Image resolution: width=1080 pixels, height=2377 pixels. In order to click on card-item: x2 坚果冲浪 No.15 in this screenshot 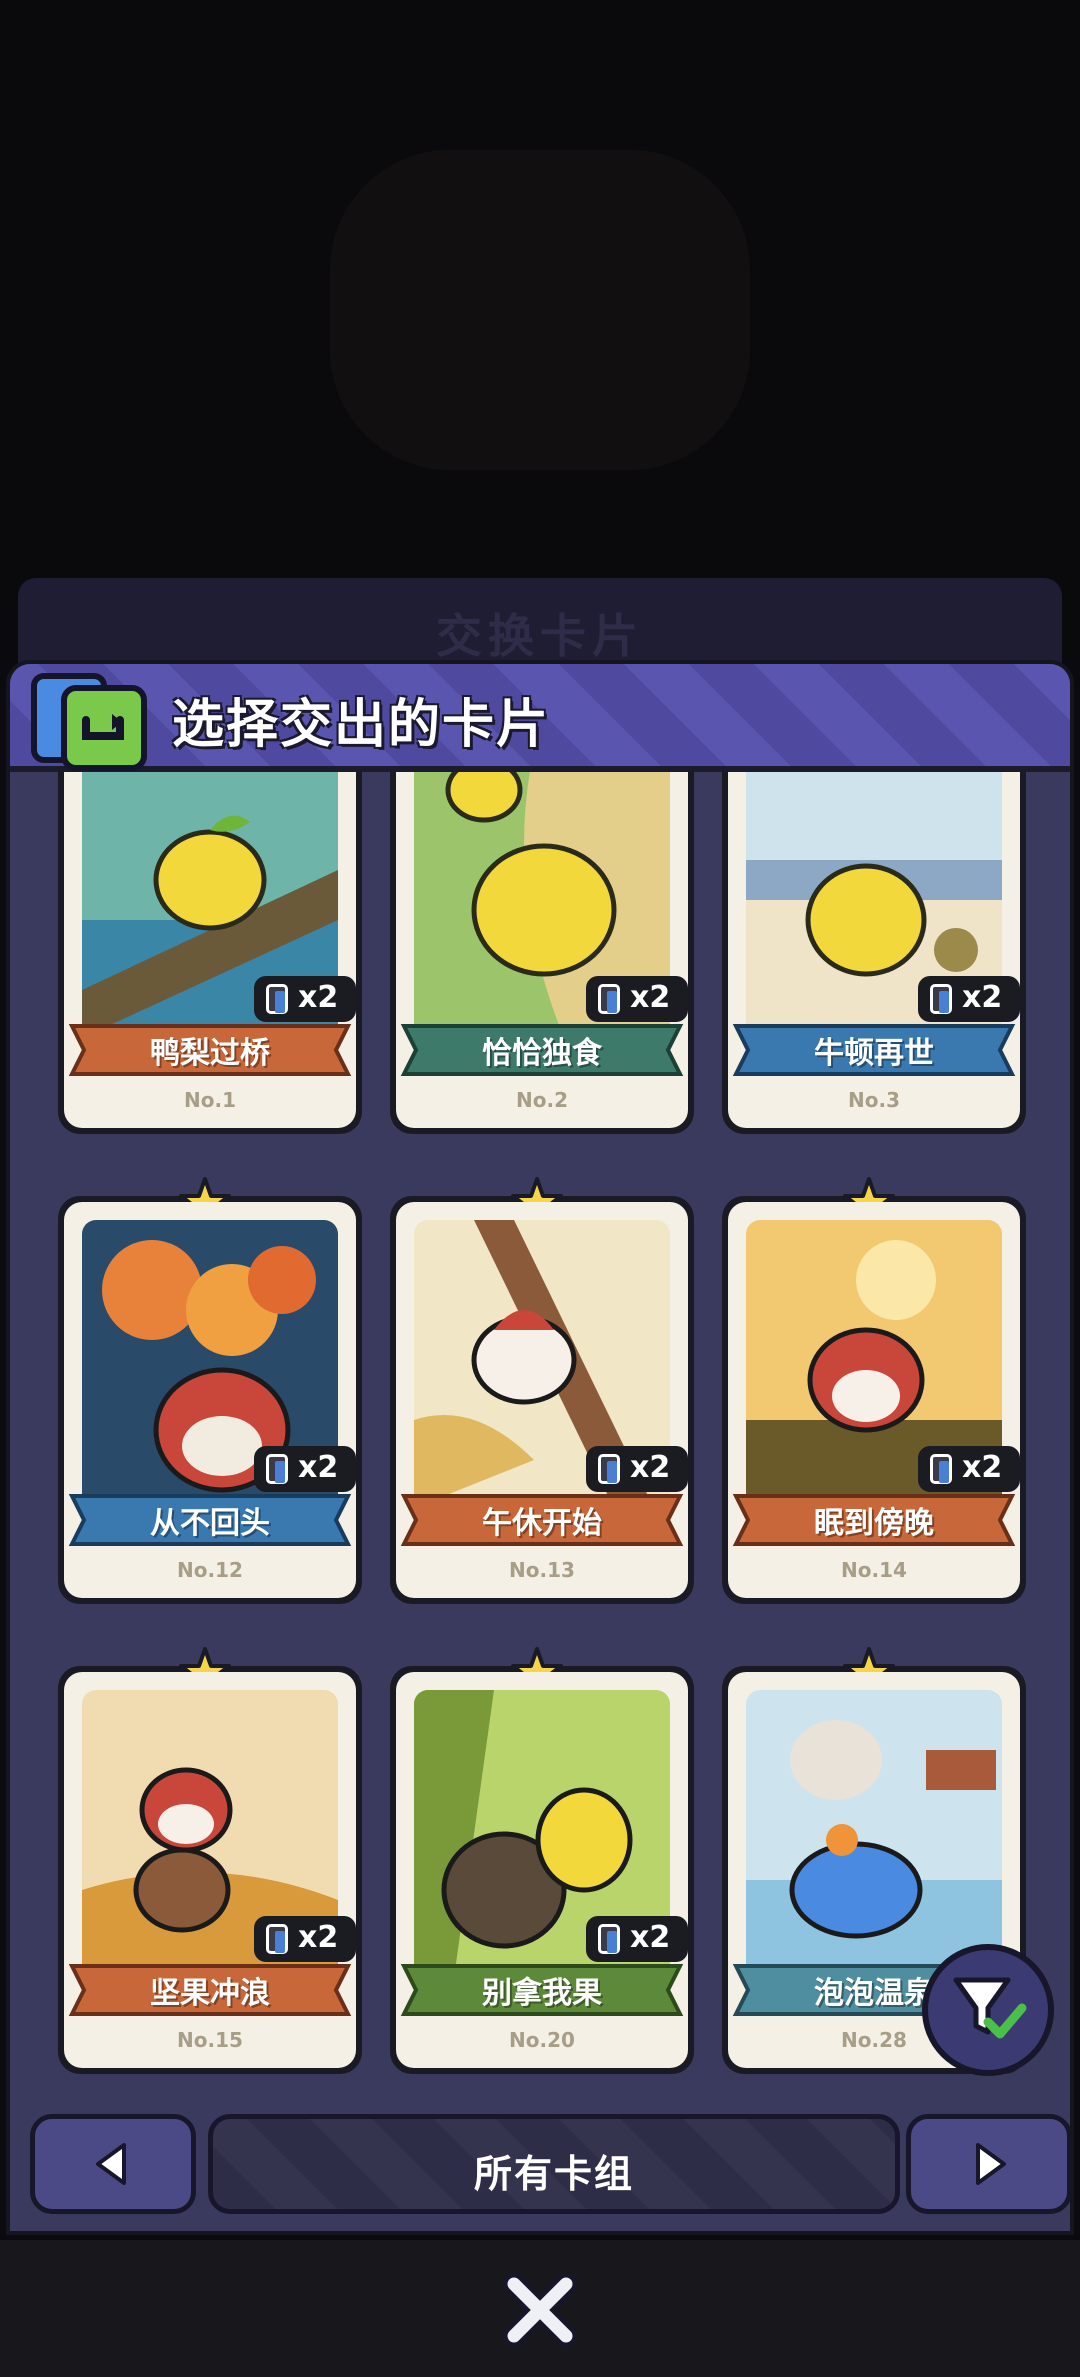, I will do `click(210, 1860)`.